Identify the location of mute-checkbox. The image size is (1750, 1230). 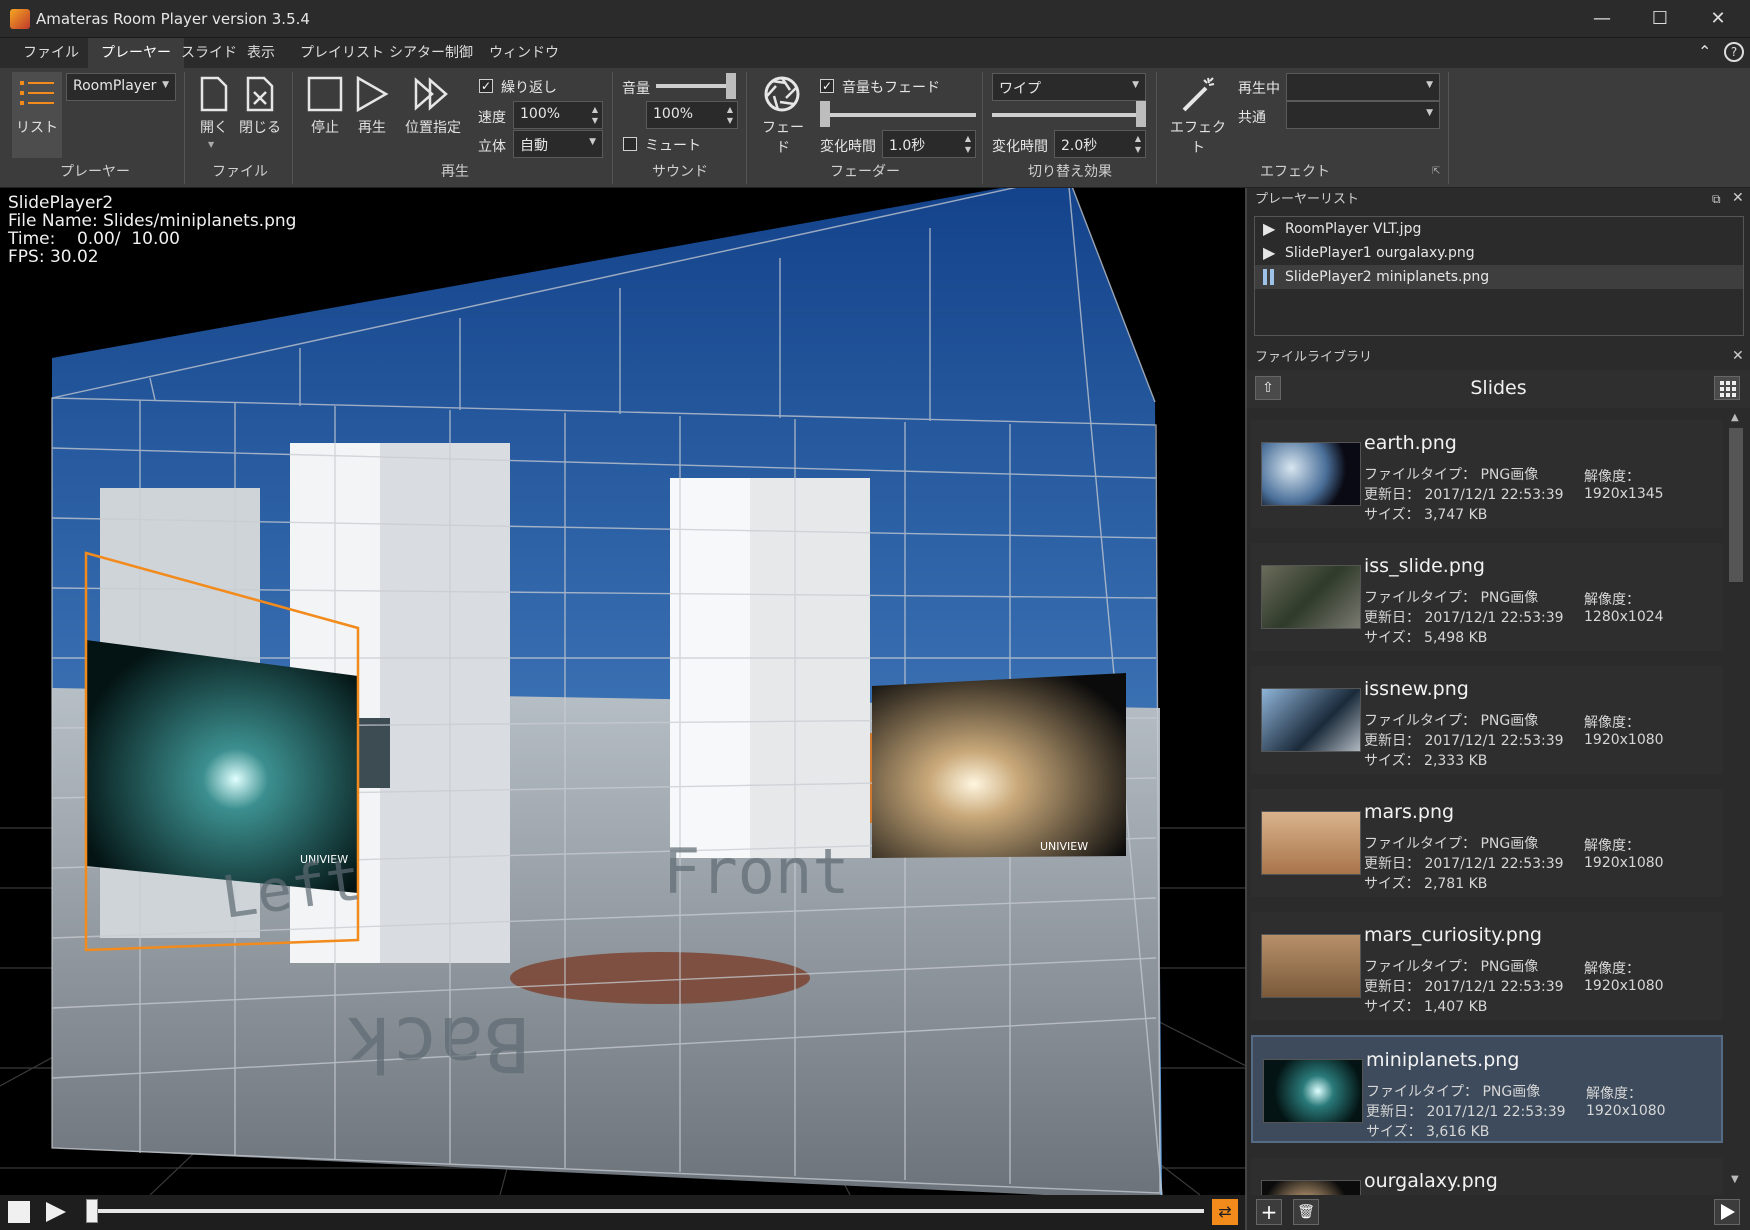
(630, 144).